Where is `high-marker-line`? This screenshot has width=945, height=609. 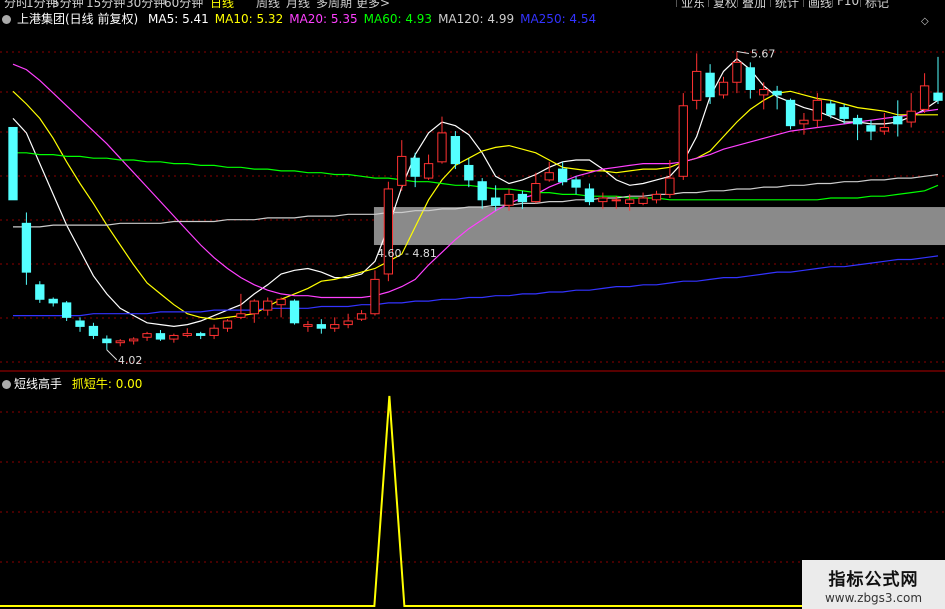 high-marker-line is located at coordinates (742, 53).